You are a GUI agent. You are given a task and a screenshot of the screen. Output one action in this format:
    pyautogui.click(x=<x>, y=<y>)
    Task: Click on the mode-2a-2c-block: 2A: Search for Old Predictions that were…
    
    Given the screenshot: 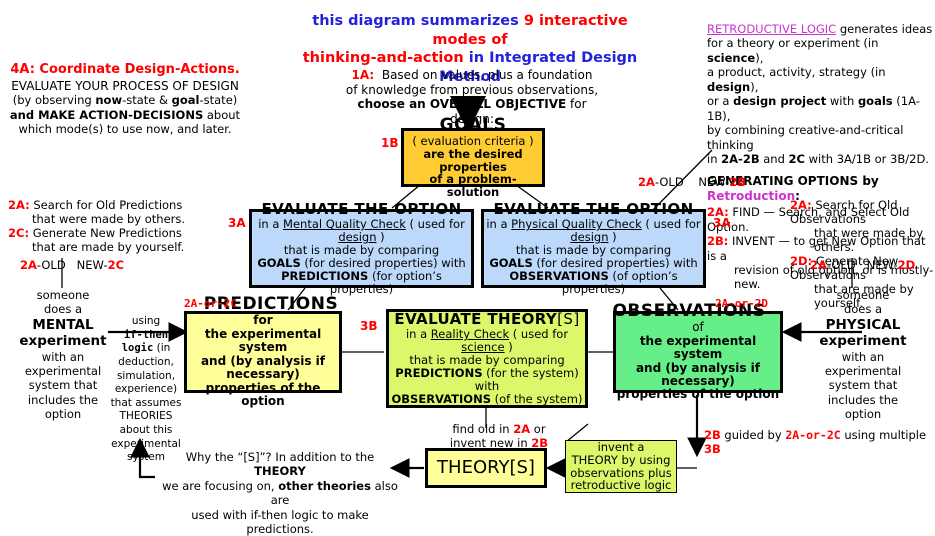 What is the action you would take?
    pyautogui.click(x=100, y=226)
    